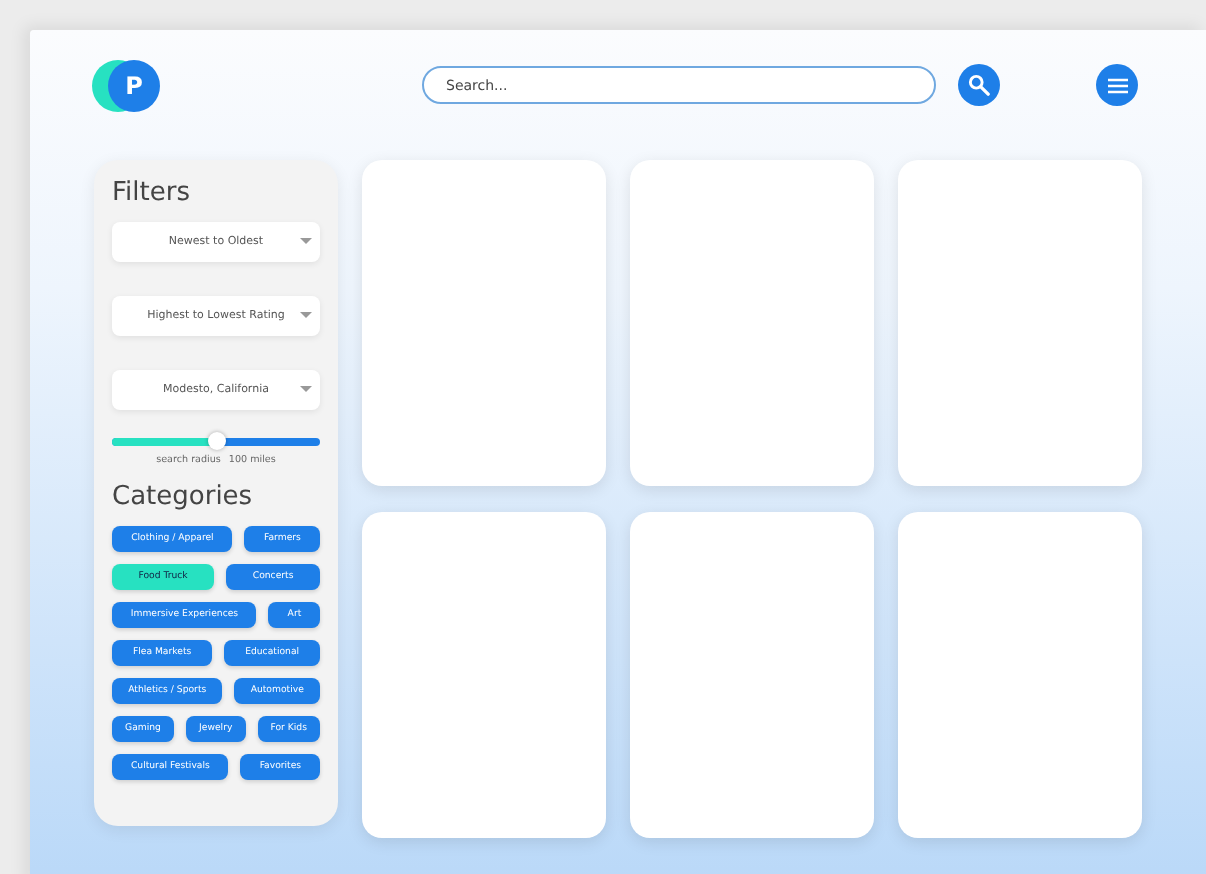  I want to click on search-icon, so click(979, 85).